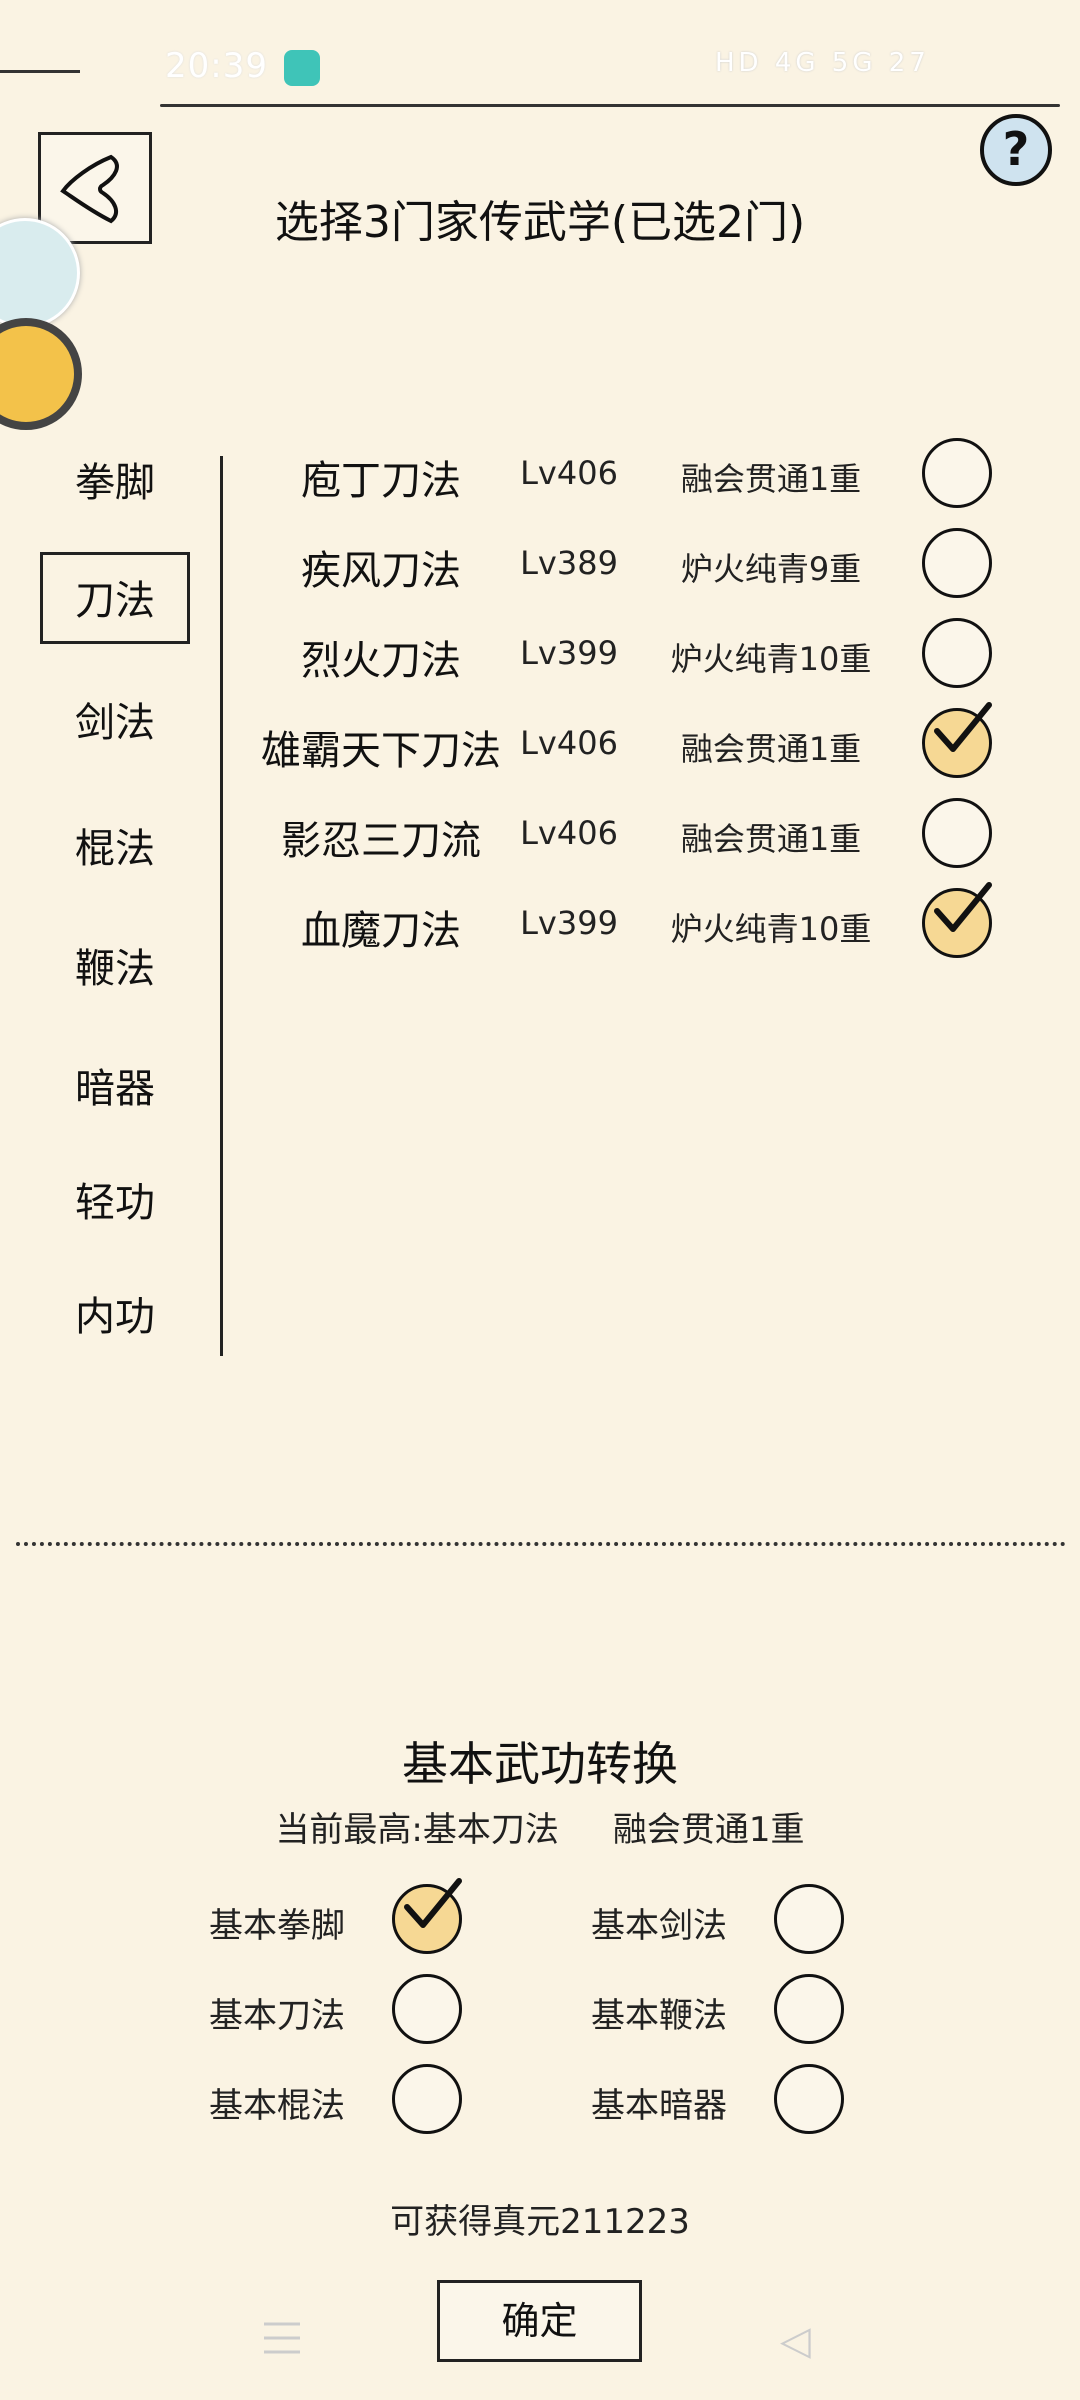 This screenshot has width=1080, height=2400. Describe the element at coordinates (381, 661) in the screenshot. I see `skill-name: 烈火刀法` at that location.